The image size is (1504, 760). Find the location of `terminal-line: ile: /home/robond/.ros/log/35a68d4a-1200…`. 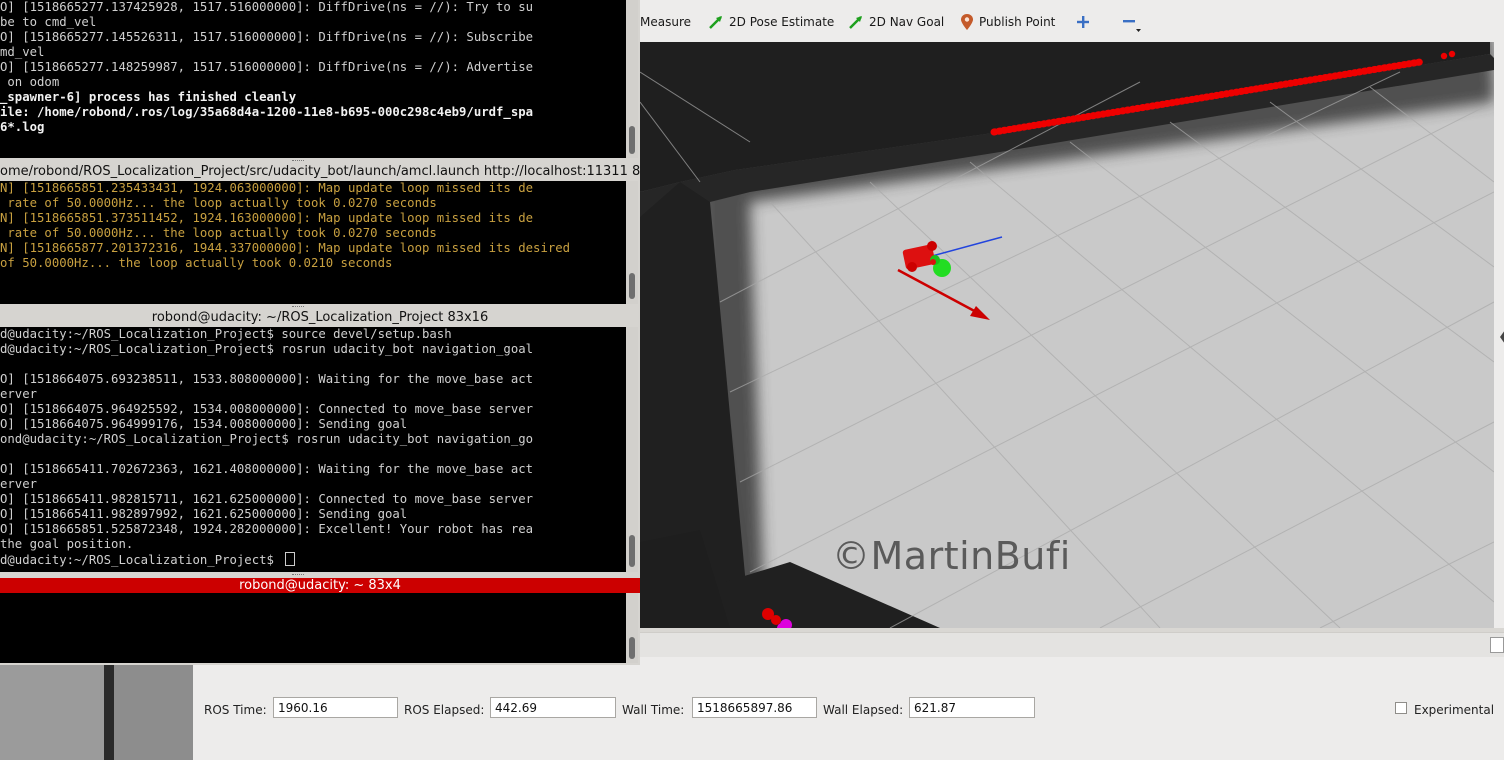

terminal-line: ile: /home/robond/.ros/log/35a68d4a-1200… is located at coordinates (267, 112).